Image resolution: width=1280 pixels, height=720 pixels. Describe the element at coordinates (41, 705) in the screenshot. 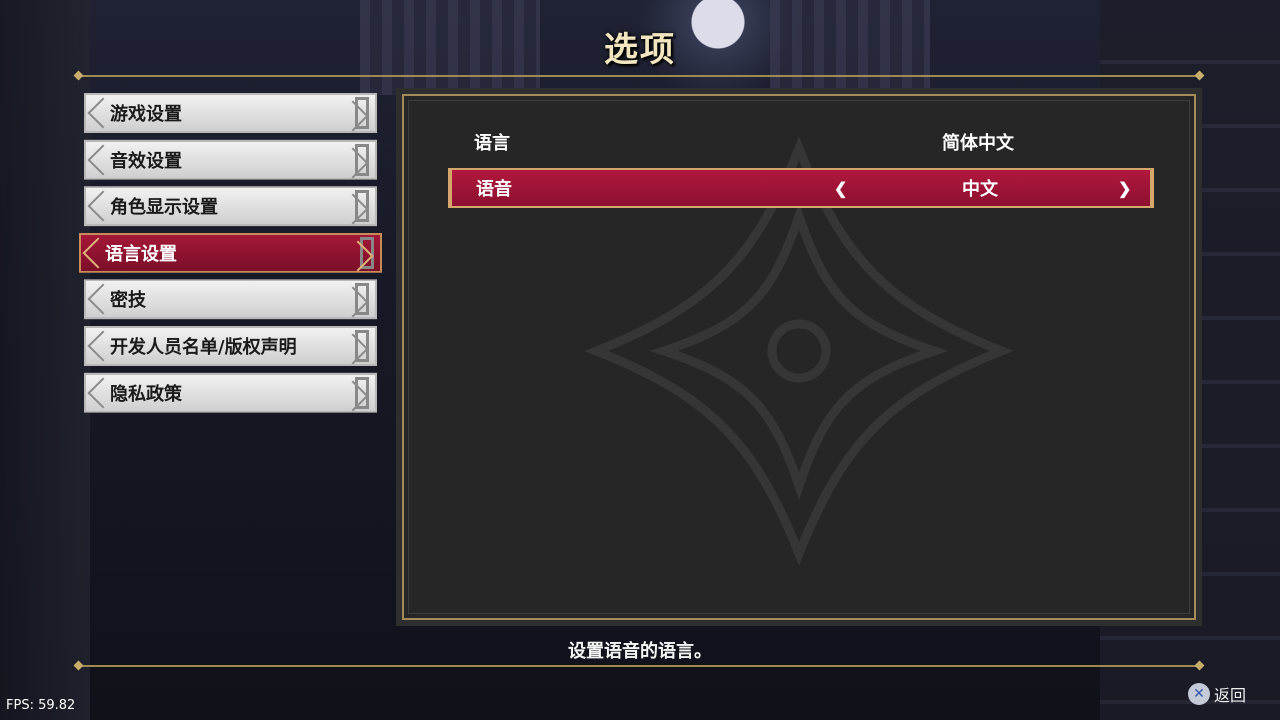

I see `fps-counter: FPS: 59.82` at that location.